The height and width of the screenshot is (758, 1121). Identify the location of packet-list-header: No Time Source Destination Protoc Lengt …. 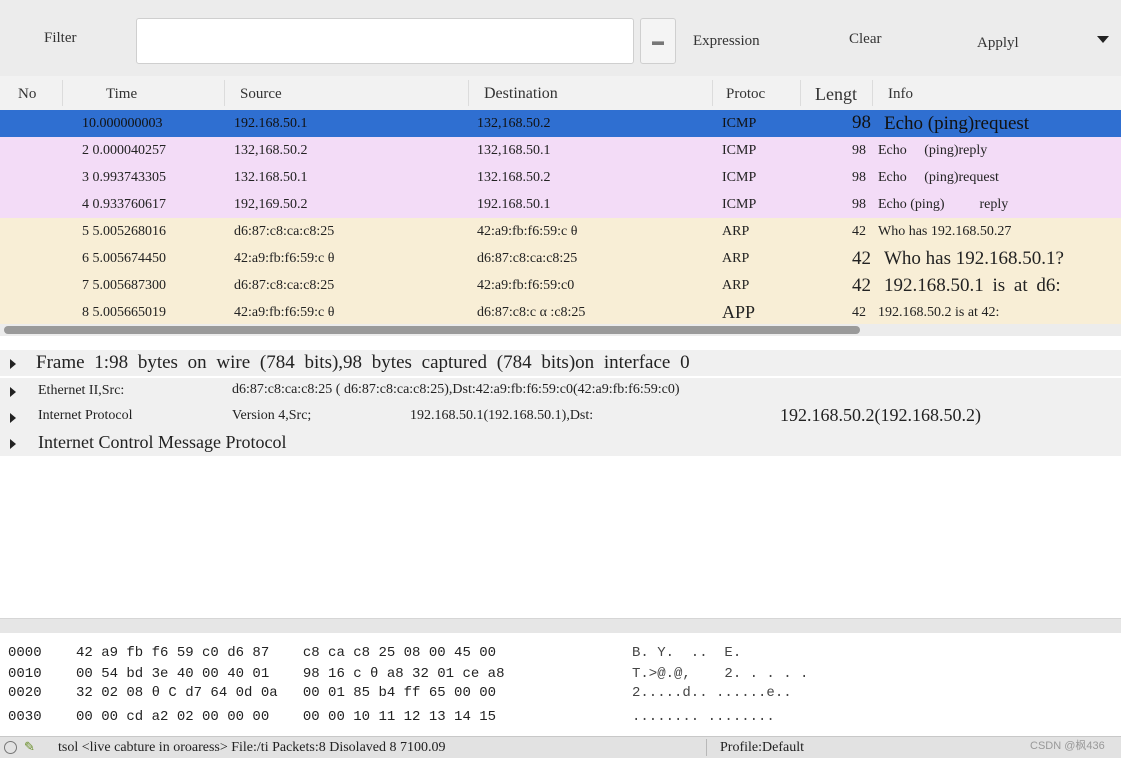
(560, 93).